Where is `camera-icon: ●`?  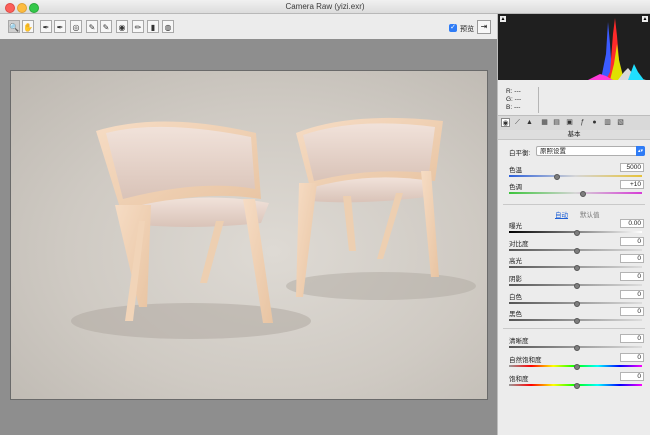
camera-icon: ● is located at coordinates (594, 122).